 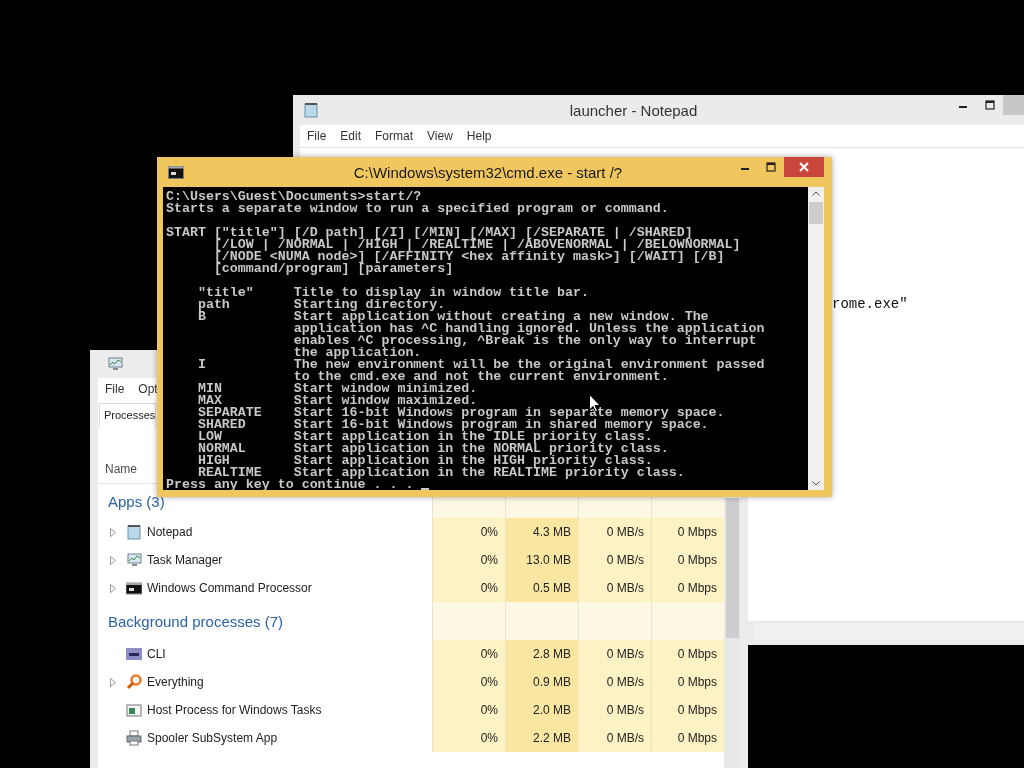 What do you see at coordinates (541, 560) in the screenshot?
I see `table-cell: 13.0 MB` at bounding box center [541, 560].